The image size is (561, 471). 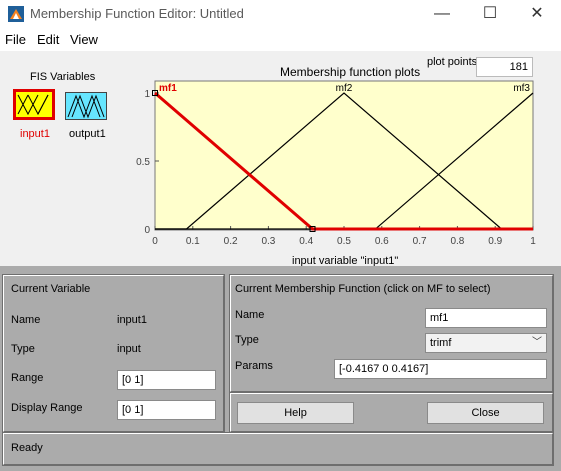 What do you see at coordinates (268, 241) in the screenshot?
I see `x-tick-label: 0.3` at bounding box center [268, 241].